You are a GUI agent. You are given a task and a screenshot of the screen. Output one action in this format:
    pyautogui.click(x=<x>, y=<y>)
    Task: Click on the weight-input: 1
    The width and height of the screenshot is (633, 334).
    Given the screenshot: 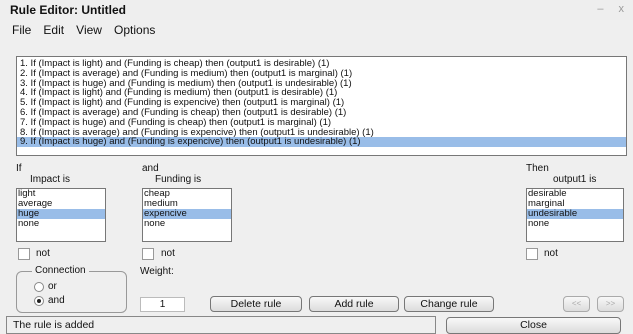 What is the action you would take?
    pyautogui.click(x=162, y=304)
    